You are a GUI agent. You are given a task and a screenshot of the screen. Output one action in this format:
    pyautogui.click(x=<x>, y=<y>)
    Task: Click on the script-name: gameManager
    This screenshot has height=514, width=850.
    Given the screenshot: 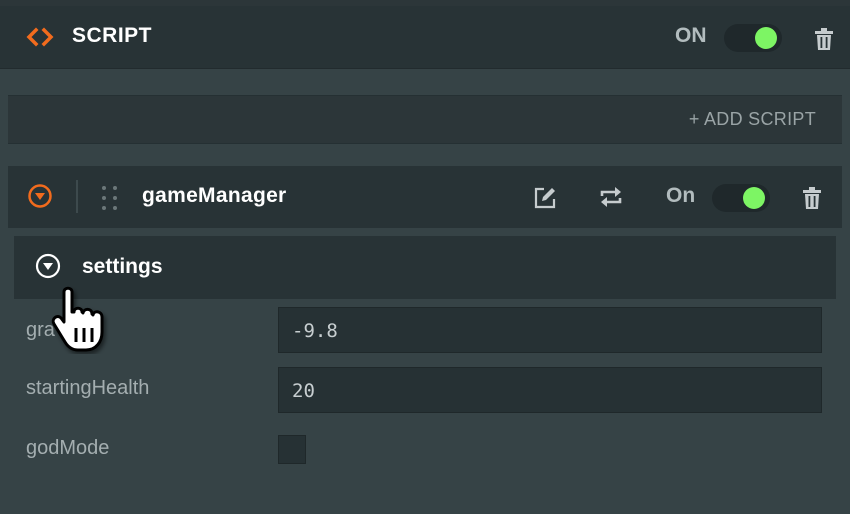 What is the action you would take?
    pyautogui.click(x=214, y=195)
    